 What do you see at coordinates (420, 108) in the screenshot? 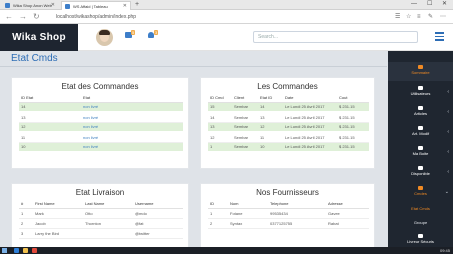
I see `articles-icon` at bounding box center [420, 108].